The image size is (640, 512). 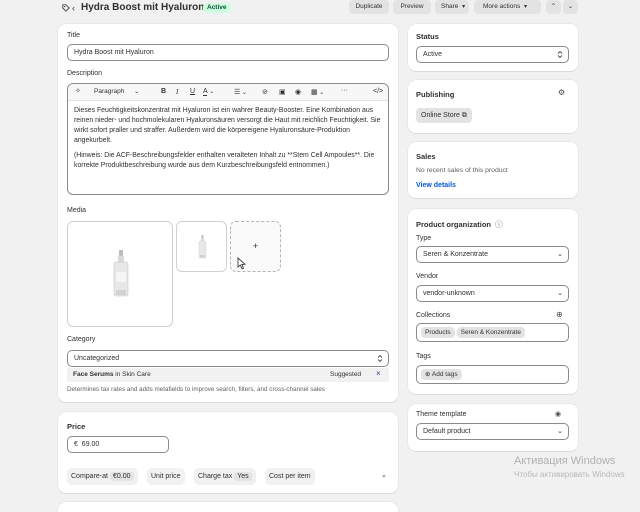 What do you see at coordinates (492, 374) in the screenshot?
I see `tags-field: ⊕ Add tags` at bounding box center [492, 374].